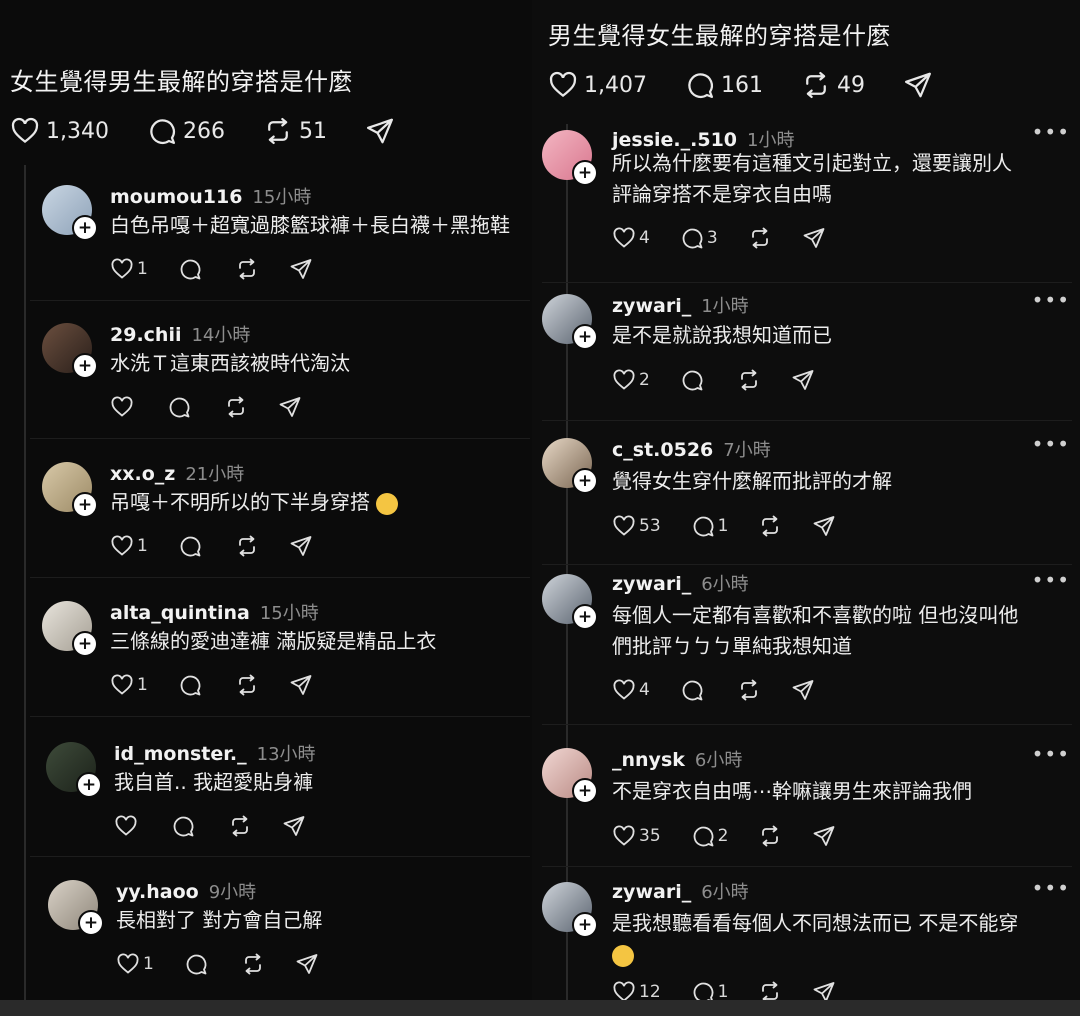 The width and height of the screenshot is (1080, 1016). I want to click on comment-button: 266, so click(186, 131).